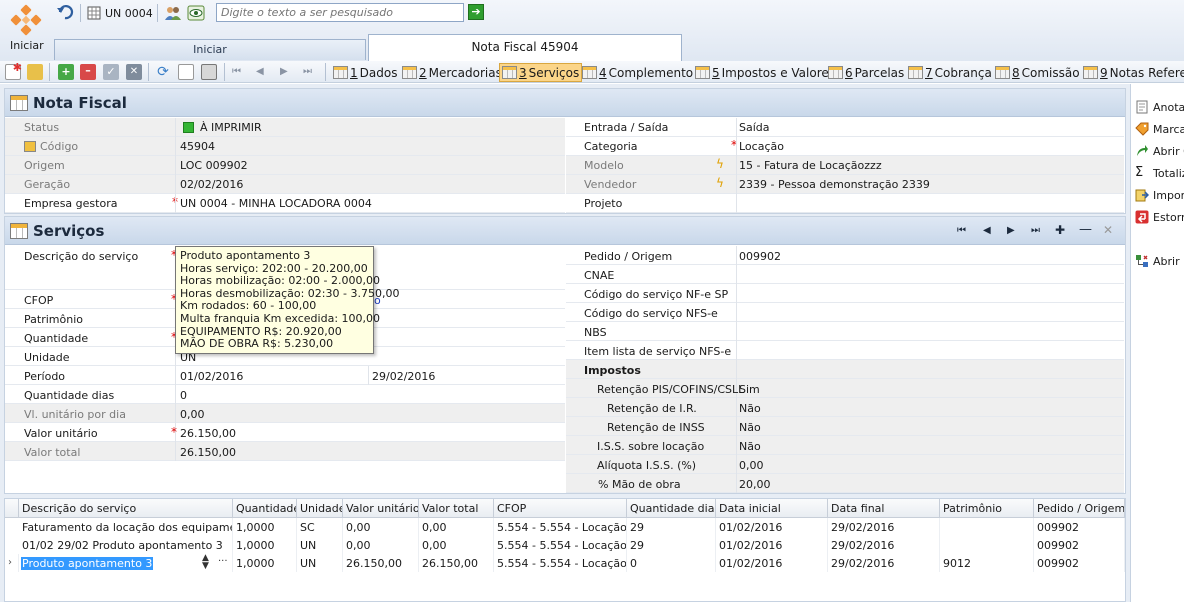 The height and width of the screenshot is (602, 1184). Describe the element at coordinates (365, 72) in the screenshot. I see `tab-dados: 1 Dados` at that location.